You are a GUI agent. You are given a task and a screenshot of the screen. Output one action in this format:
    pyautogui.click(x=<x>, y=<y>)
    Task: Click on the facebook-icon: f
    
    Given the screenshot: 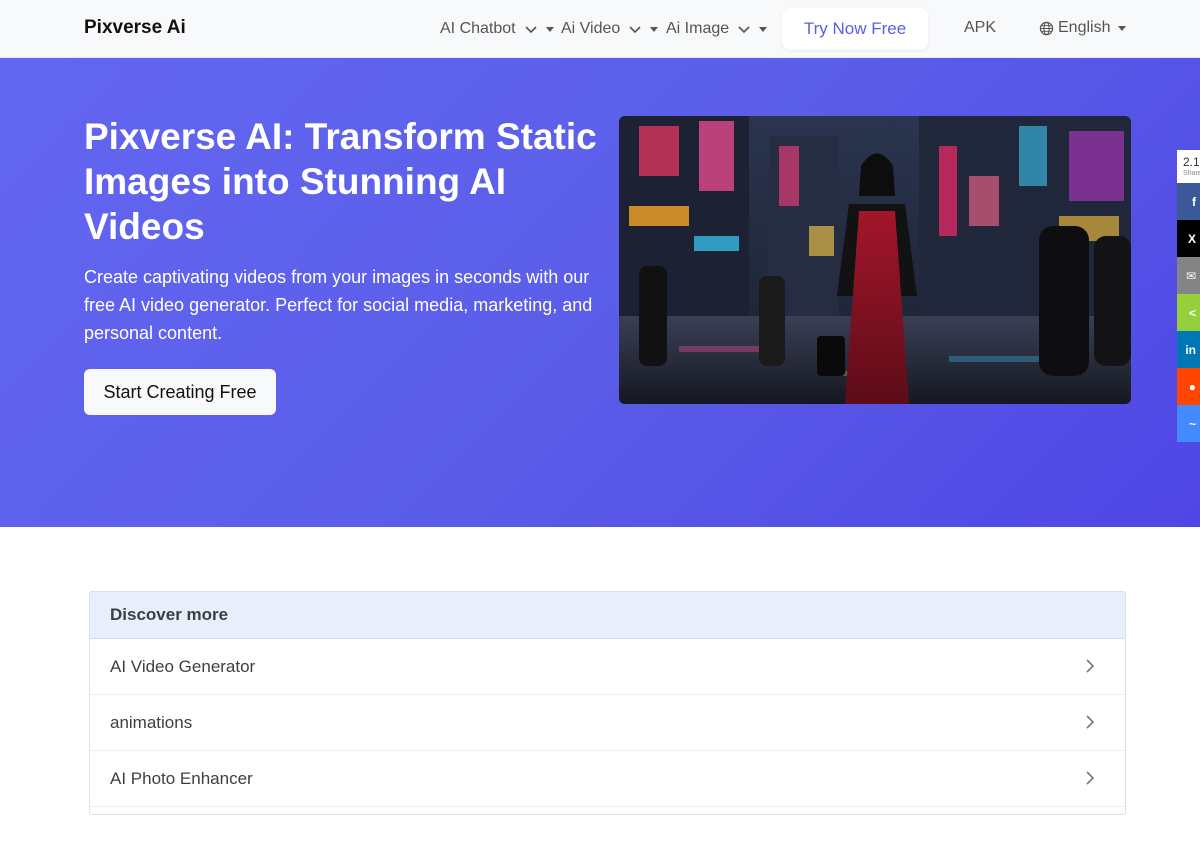 What is the action you would take?
    pyautogui.click(x=1194, y=201)
    